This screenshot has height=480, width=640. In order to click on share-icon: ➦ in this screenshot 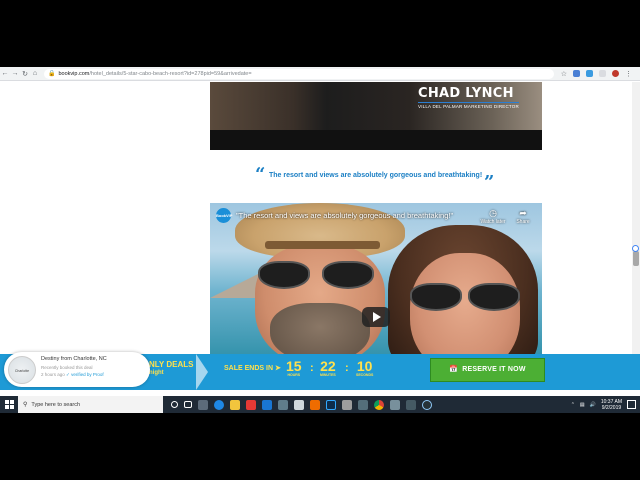, I will do `click(523, 213)`.